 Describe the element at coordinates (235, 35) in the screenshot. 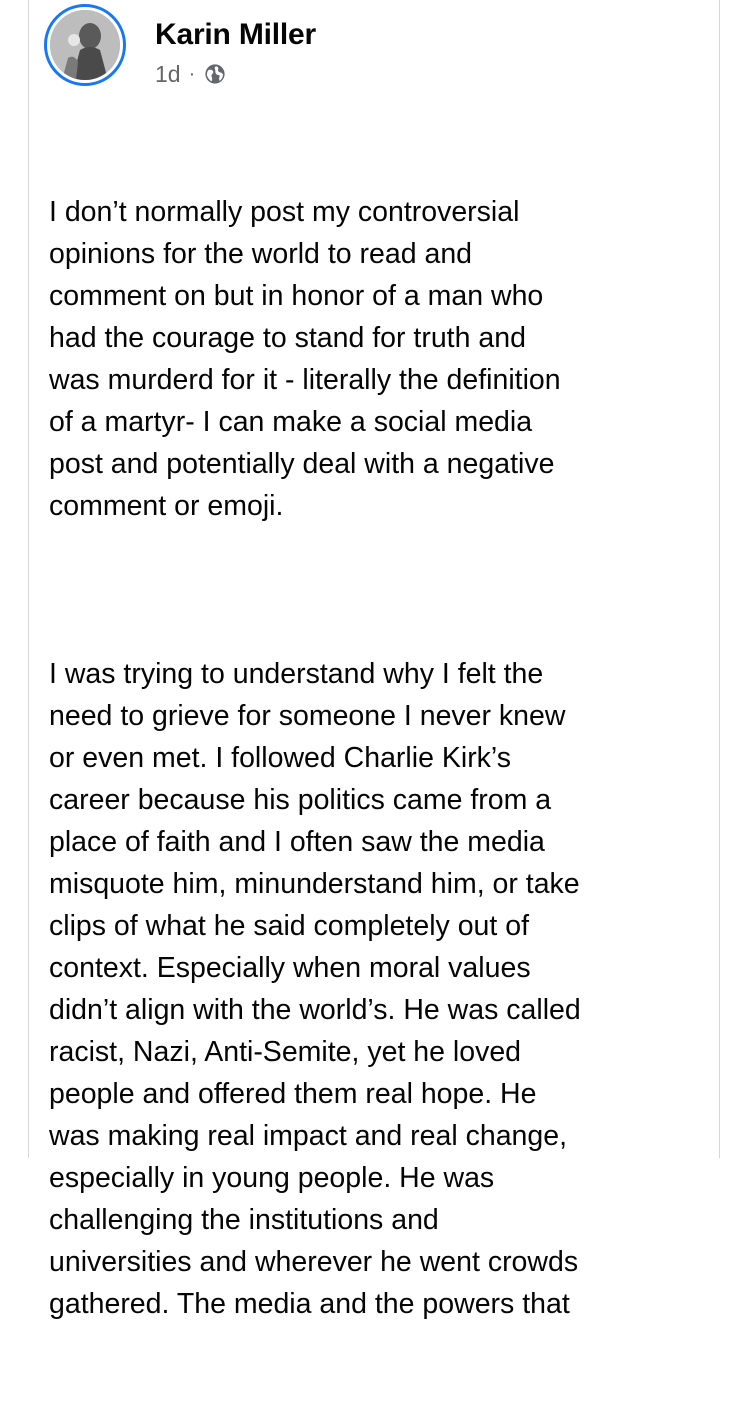

I see `author-name: Karin Miller` at that location.